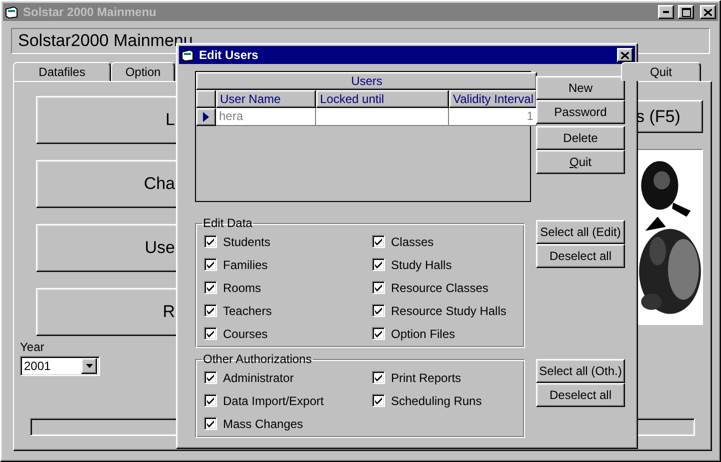 This screenshot has width=721, height=462. I want to click on checkbox: Teachers, so click(288, 310).